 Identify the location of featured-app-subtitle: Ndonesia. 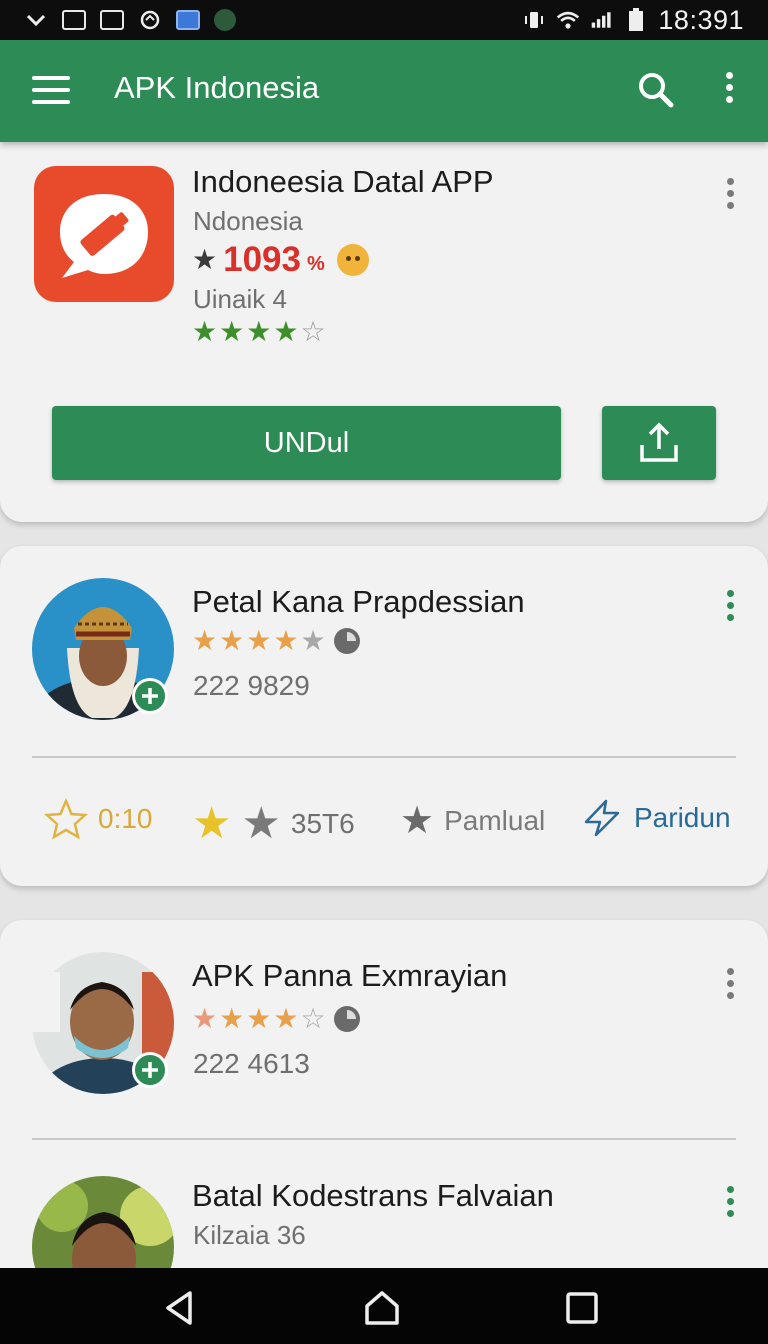
(248, 221).